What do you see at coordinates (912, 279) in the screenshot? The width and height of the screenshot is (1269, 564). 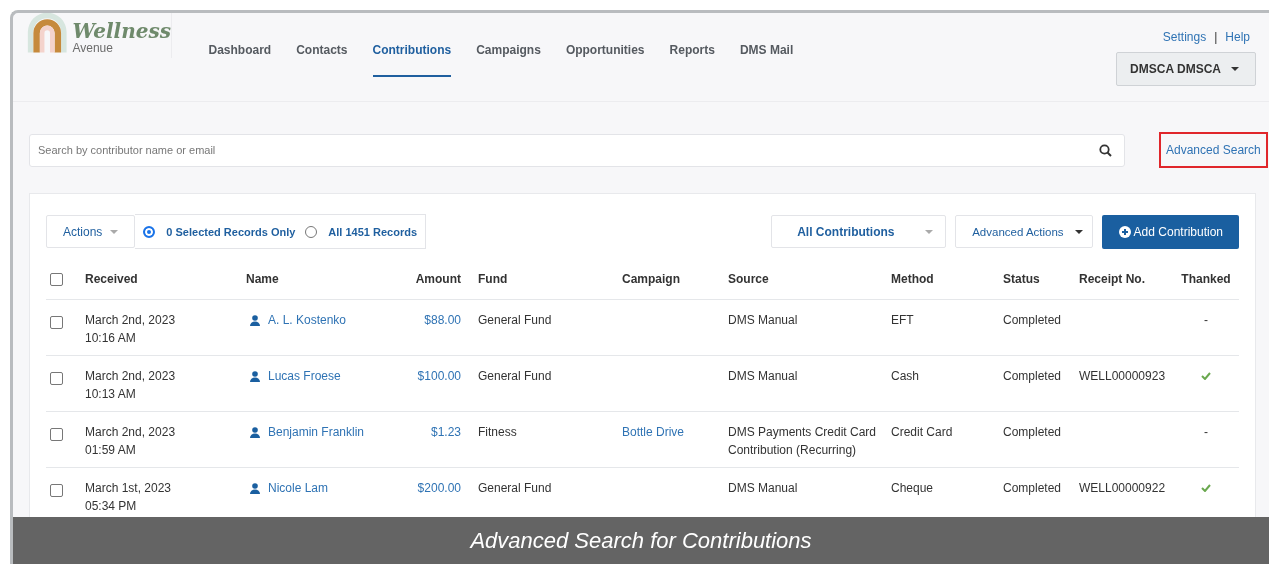 I see `column-header: Method` at bounding box center [912, 279].